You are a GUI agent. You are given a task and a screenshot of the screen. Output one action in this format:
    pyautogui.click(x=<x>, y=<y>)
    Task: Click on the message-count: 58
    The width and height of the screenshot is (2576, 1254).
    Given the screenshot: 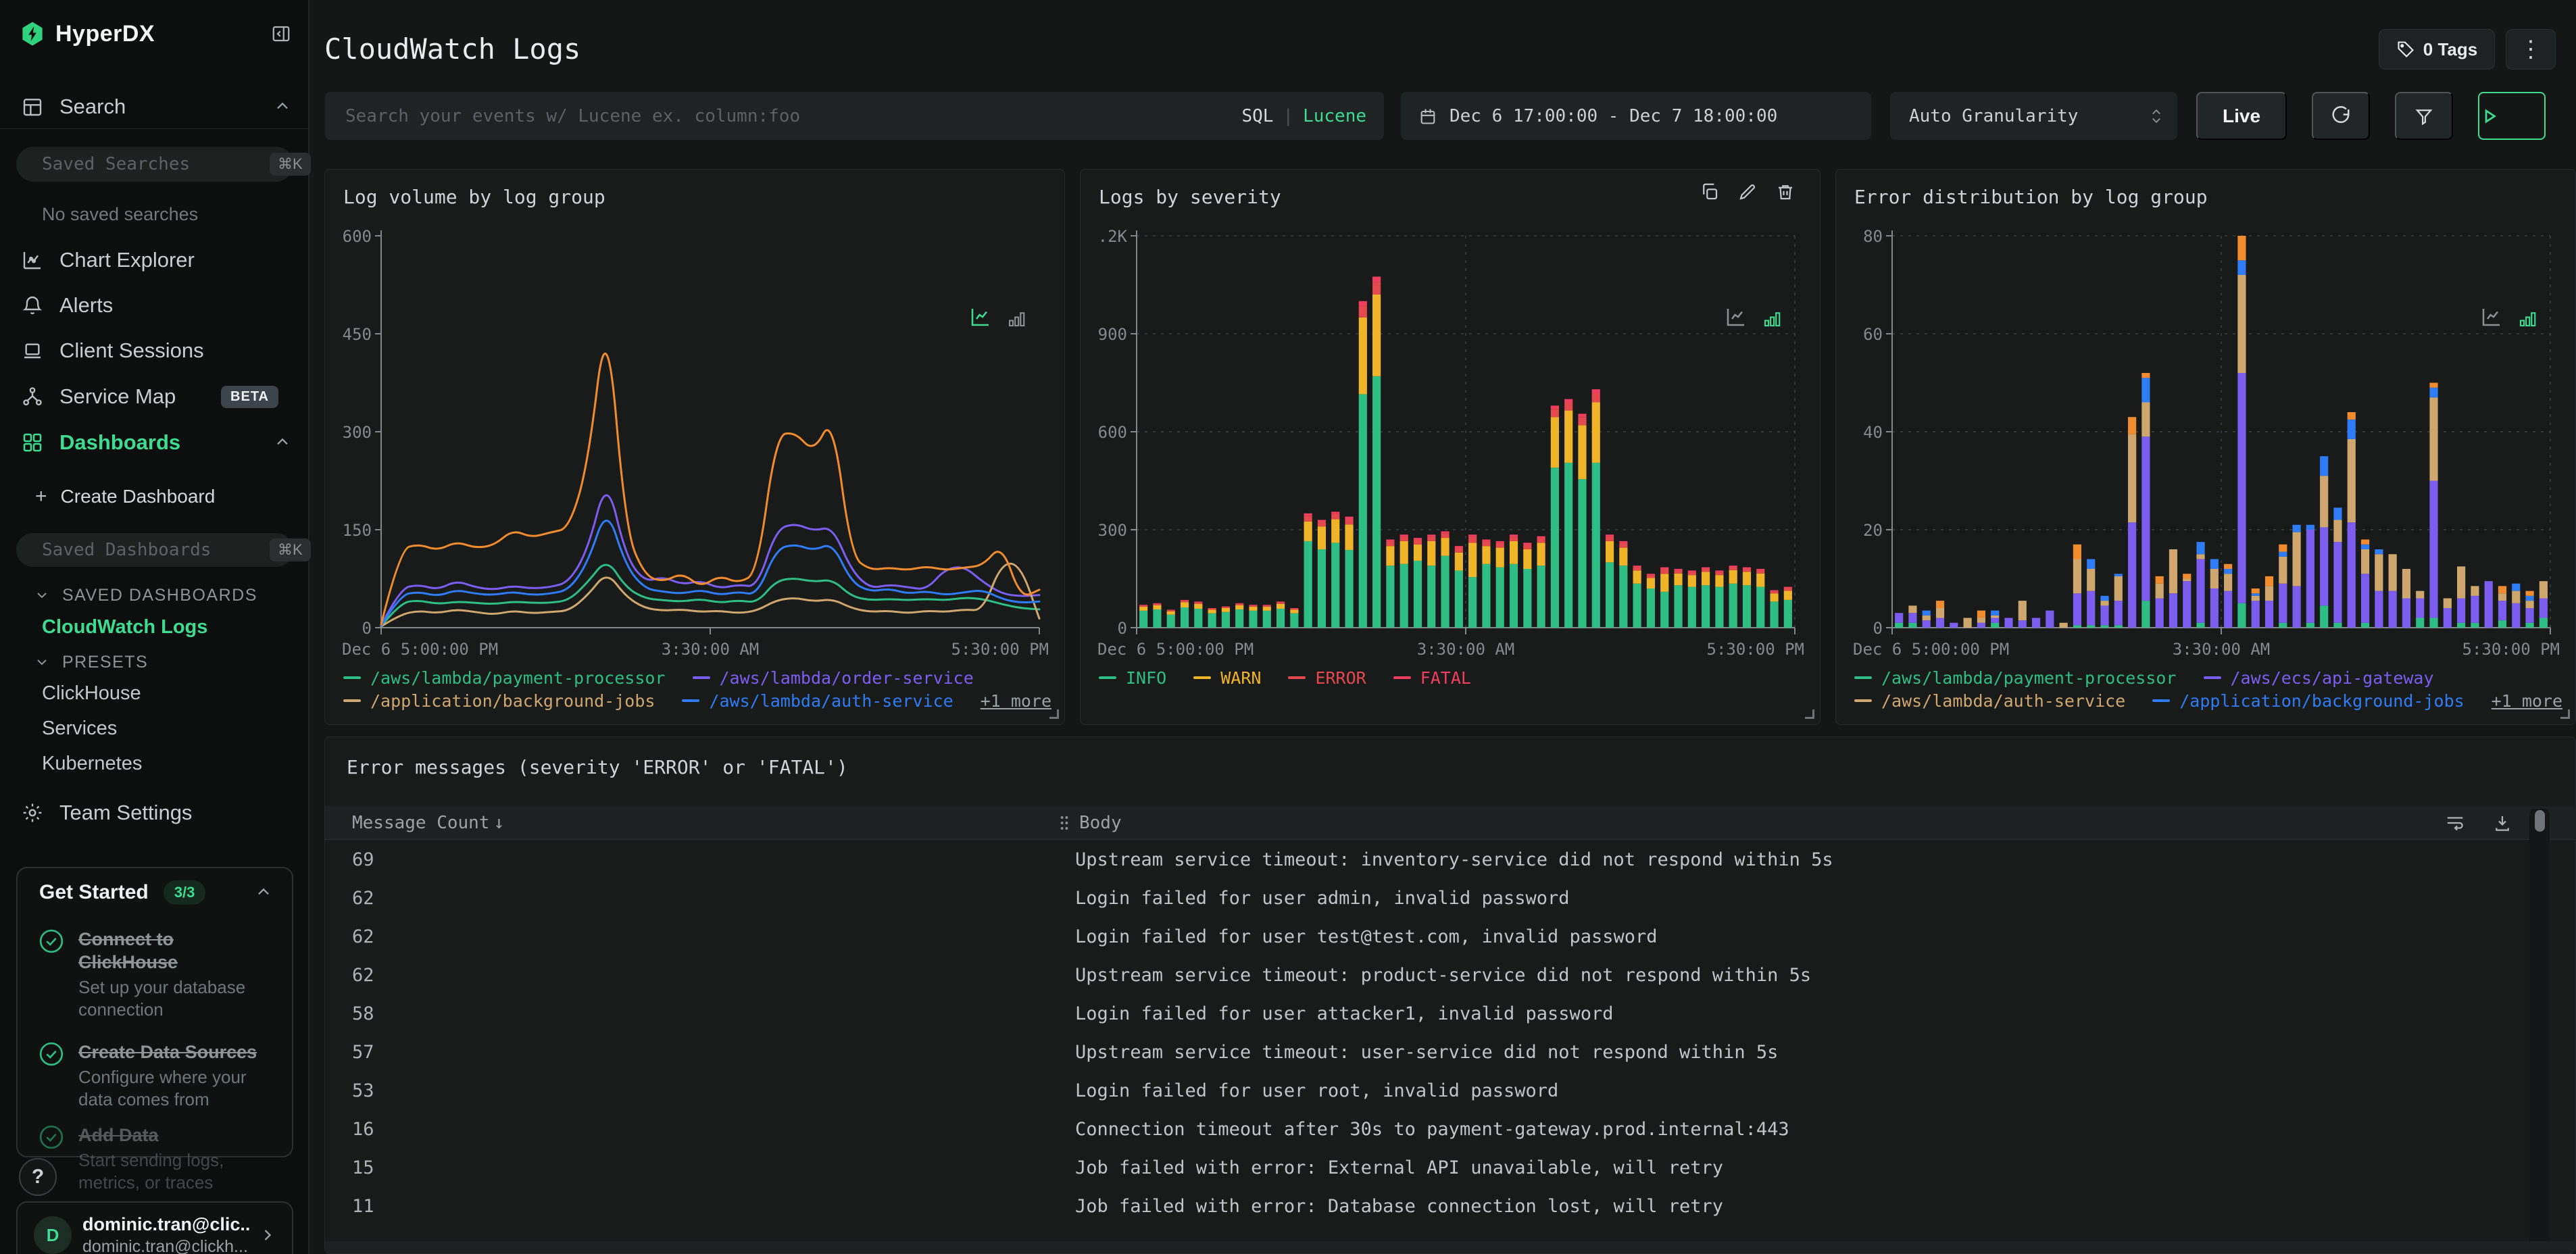 What is the action you would take?
    pyautogui.click(x=363, y=1013)
    